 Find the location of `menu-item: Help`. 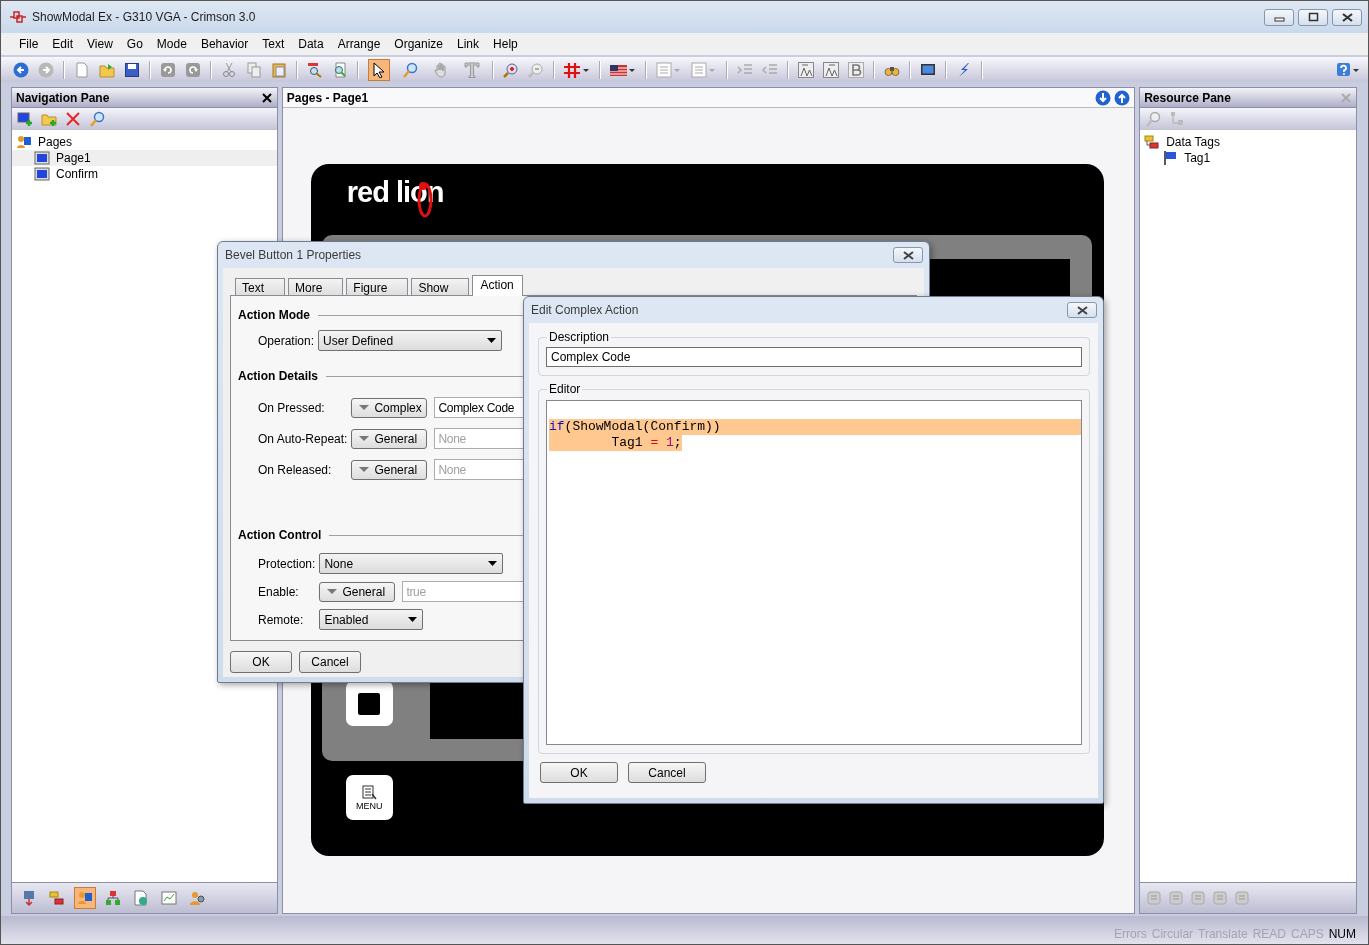

menu-item: Help is located at coordinates (505, 44).